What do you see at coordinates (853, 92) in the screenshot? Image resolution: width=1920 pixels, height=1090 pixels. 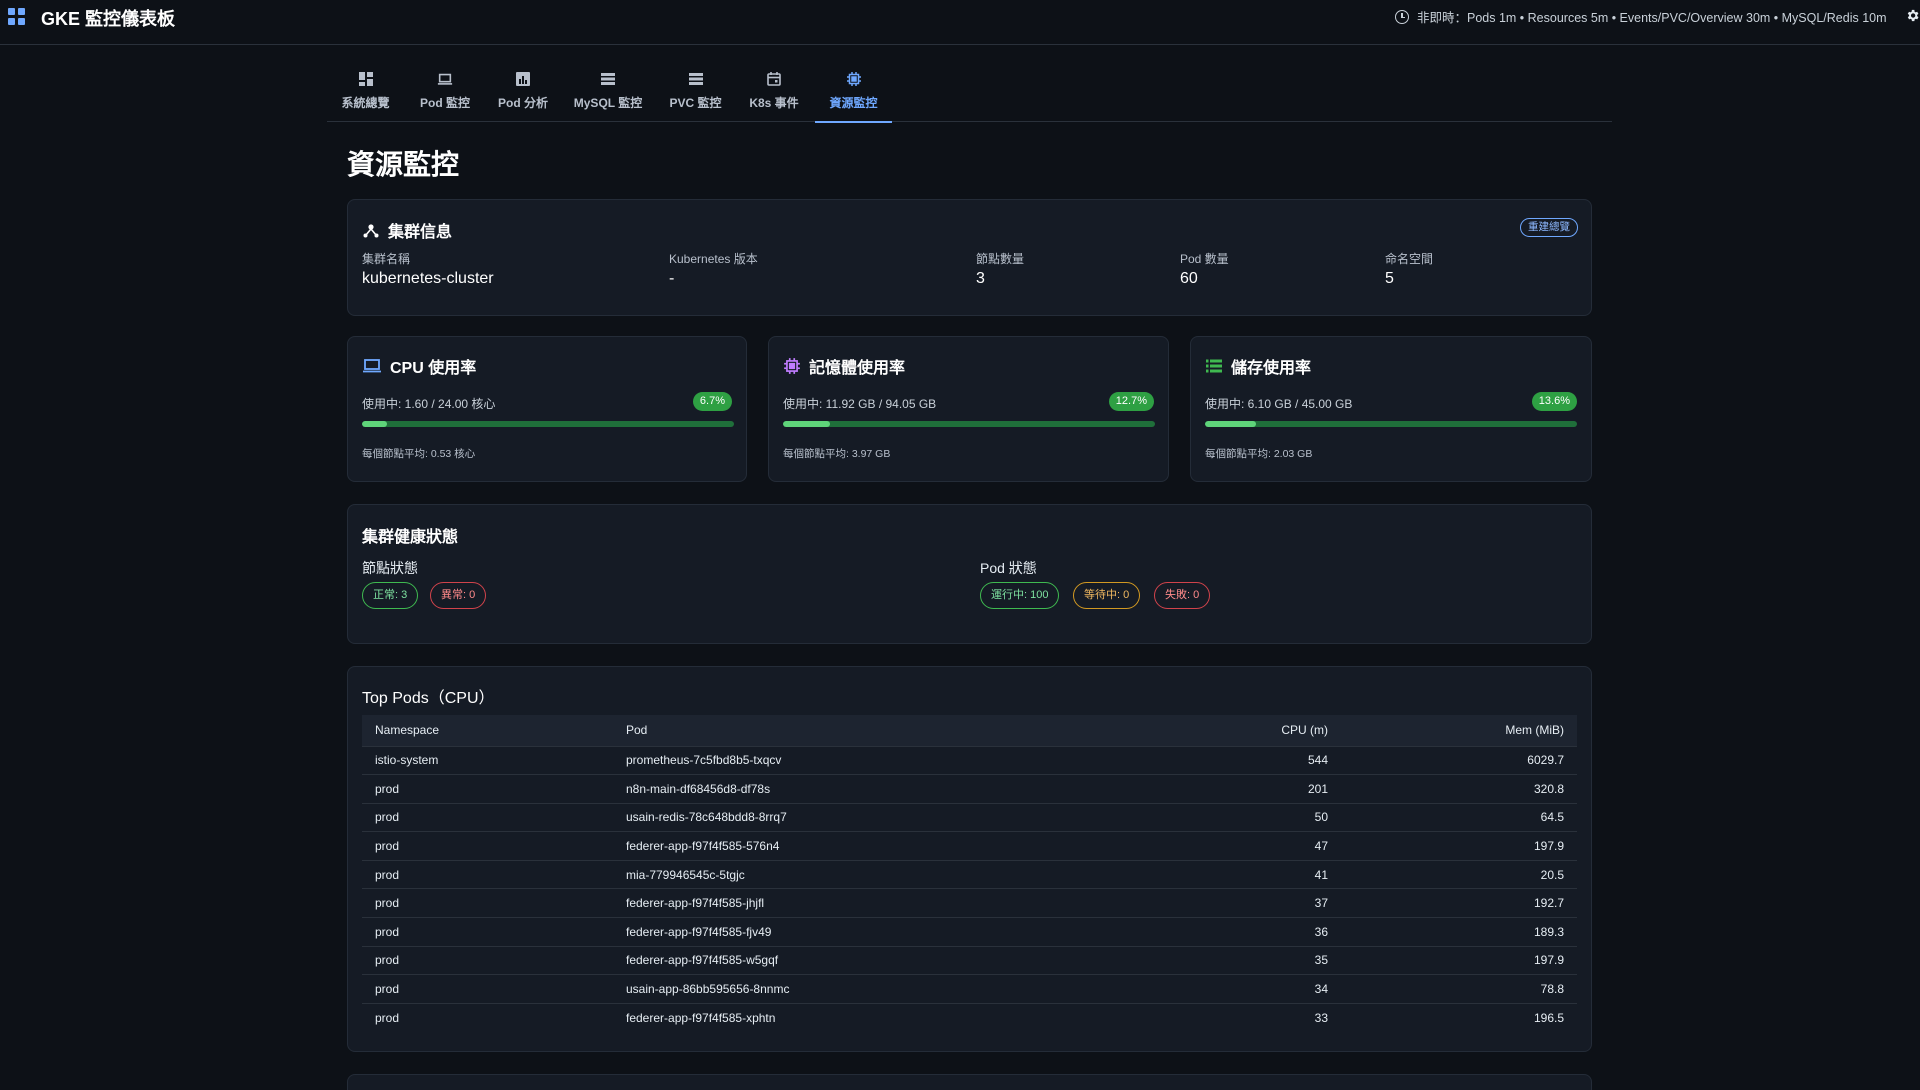 I see `tab-resource-monitor: 資源監控` at bounding box center [853, 92].